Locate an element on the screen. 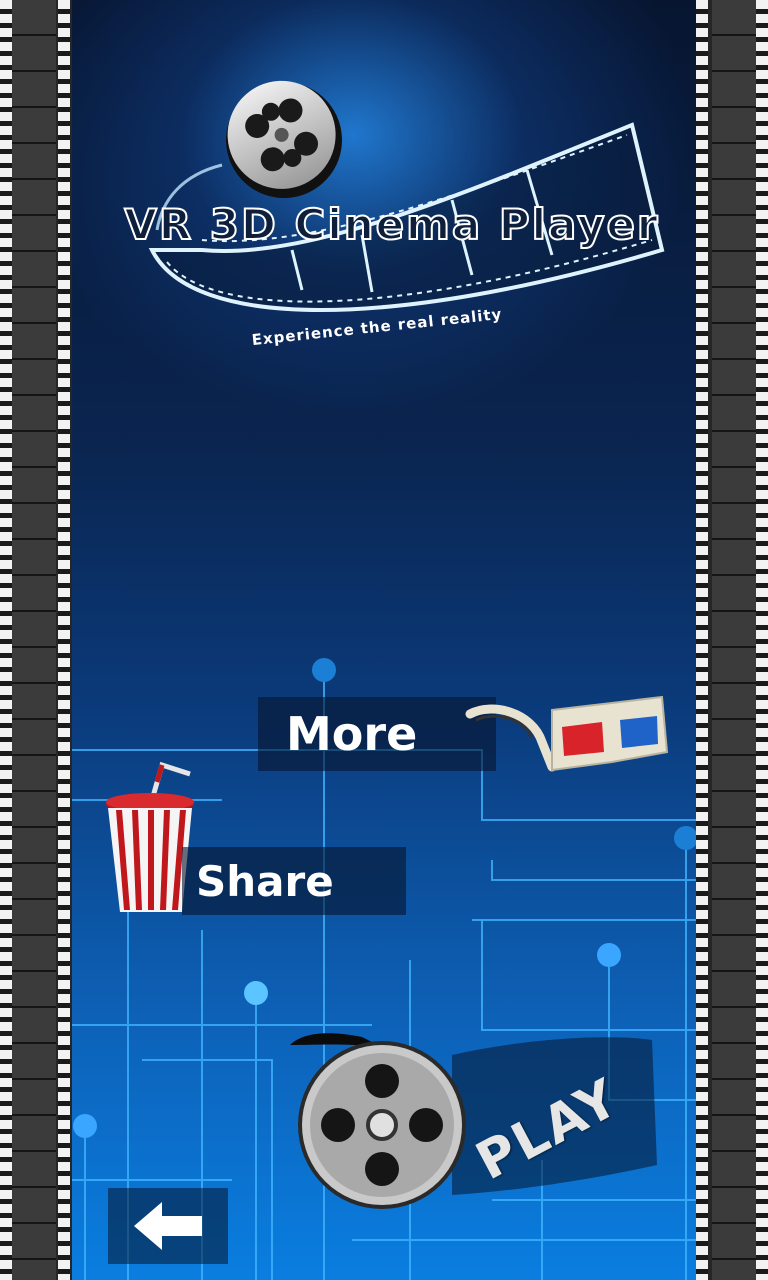 The height and width of the screenshot is (1280, 768). more-button: More is located at coordinates (377, 734).